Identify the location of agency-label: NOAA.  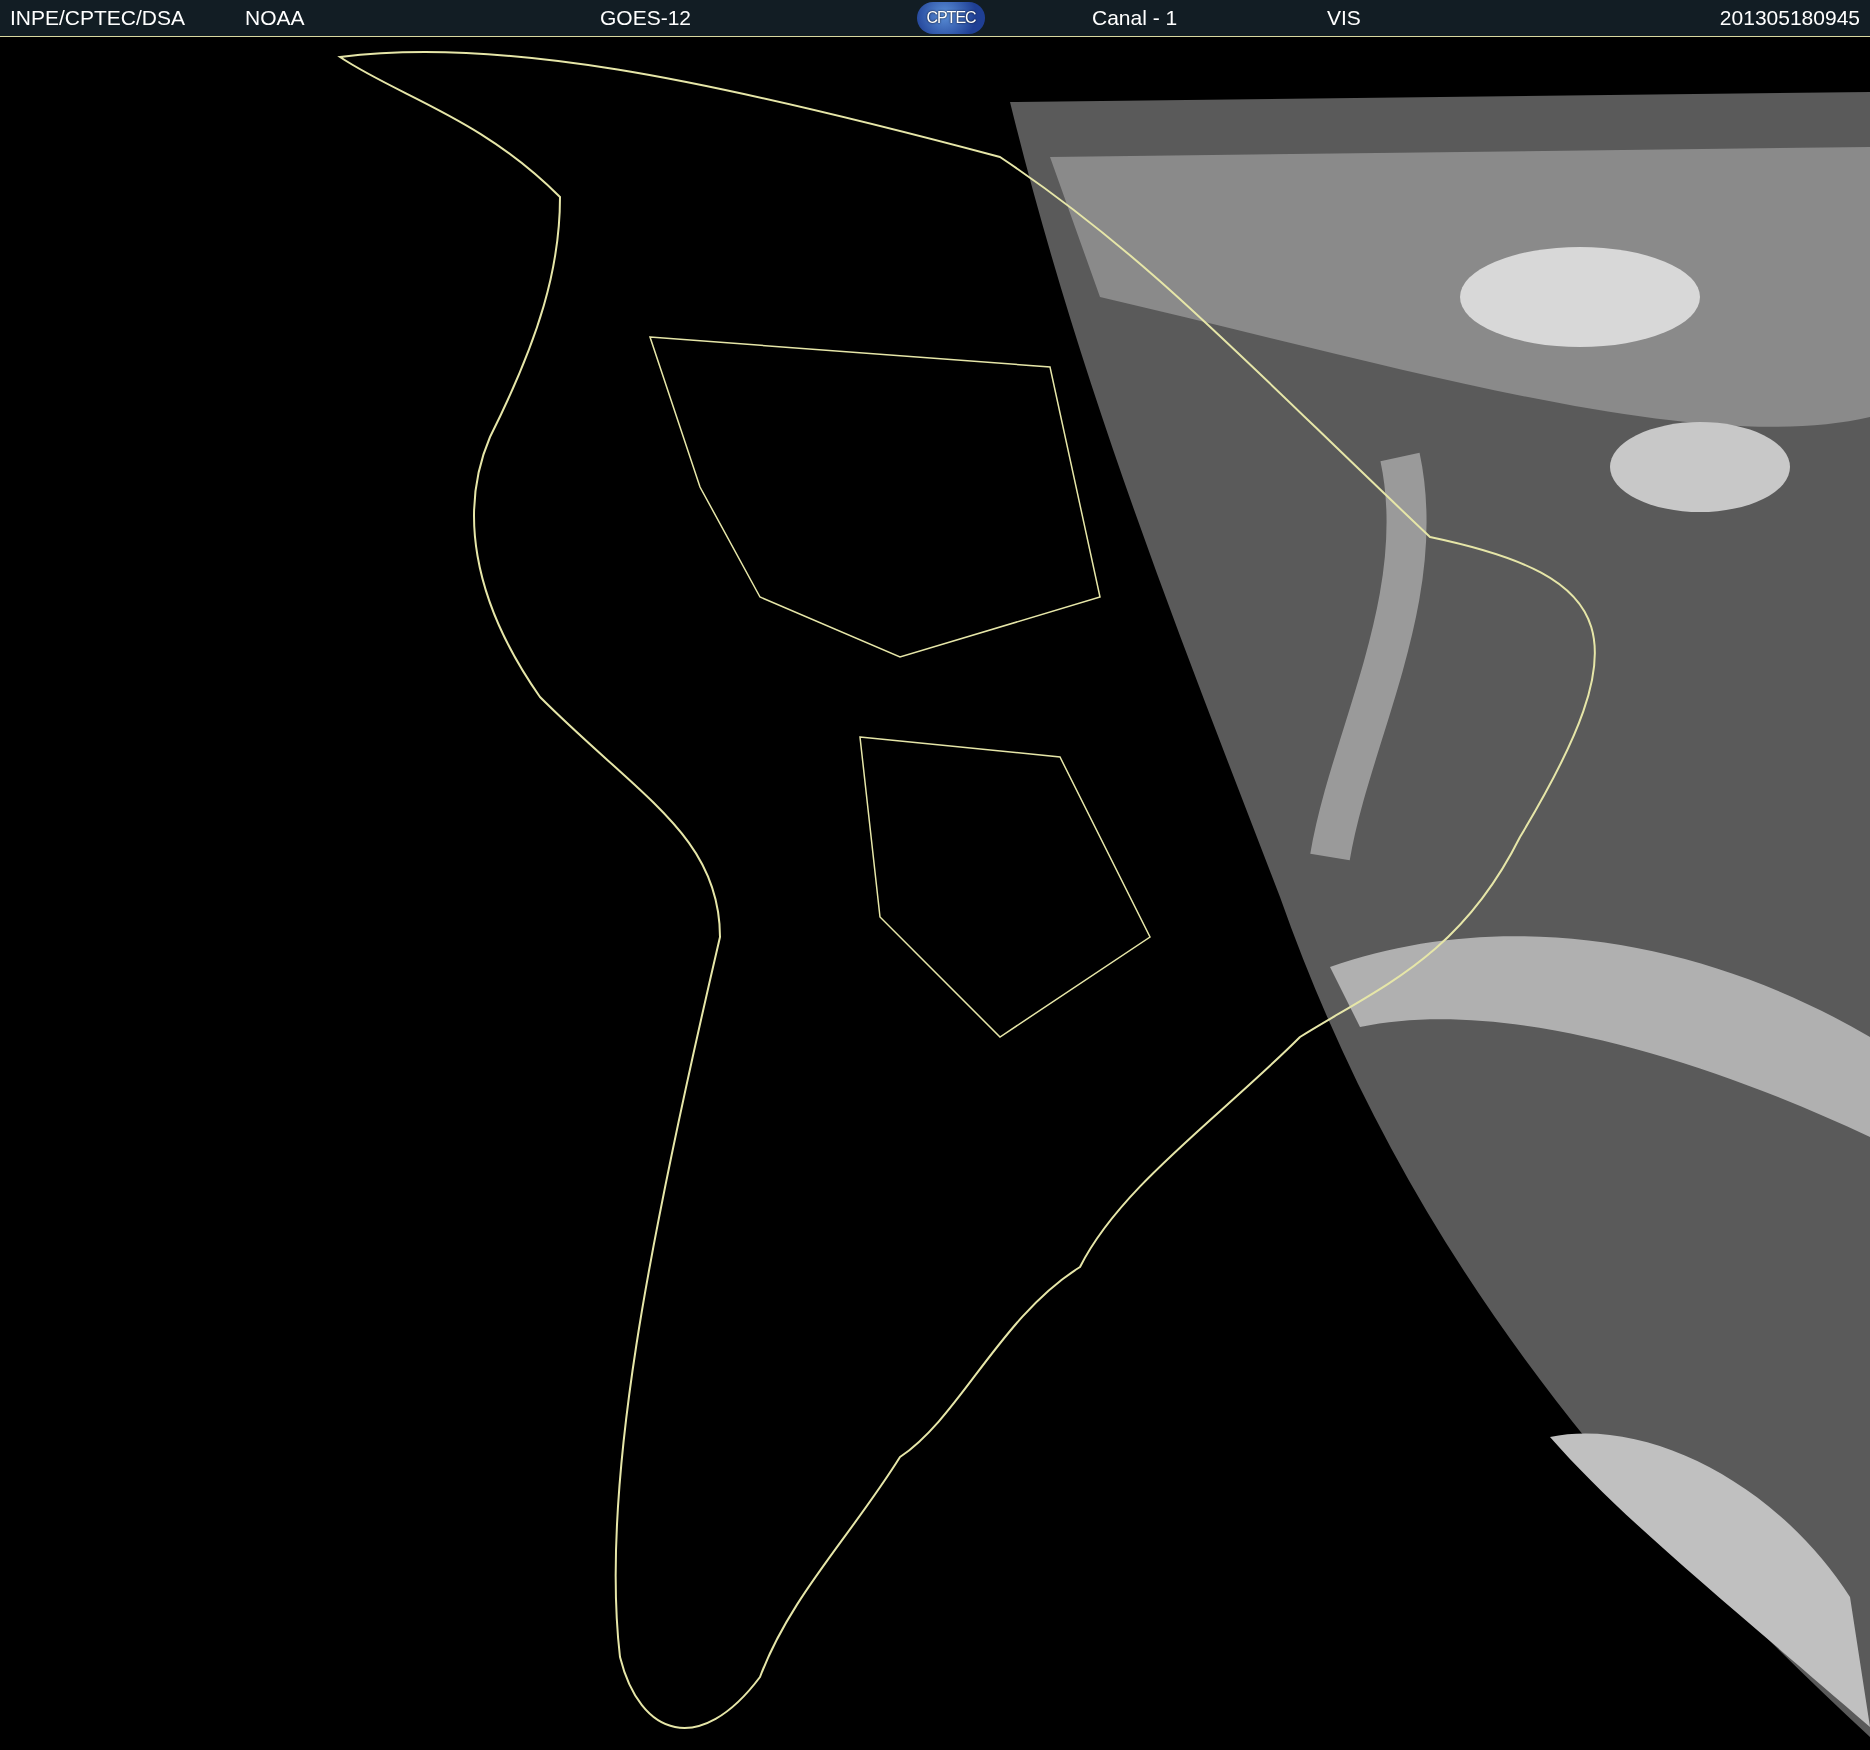
(275, 18).